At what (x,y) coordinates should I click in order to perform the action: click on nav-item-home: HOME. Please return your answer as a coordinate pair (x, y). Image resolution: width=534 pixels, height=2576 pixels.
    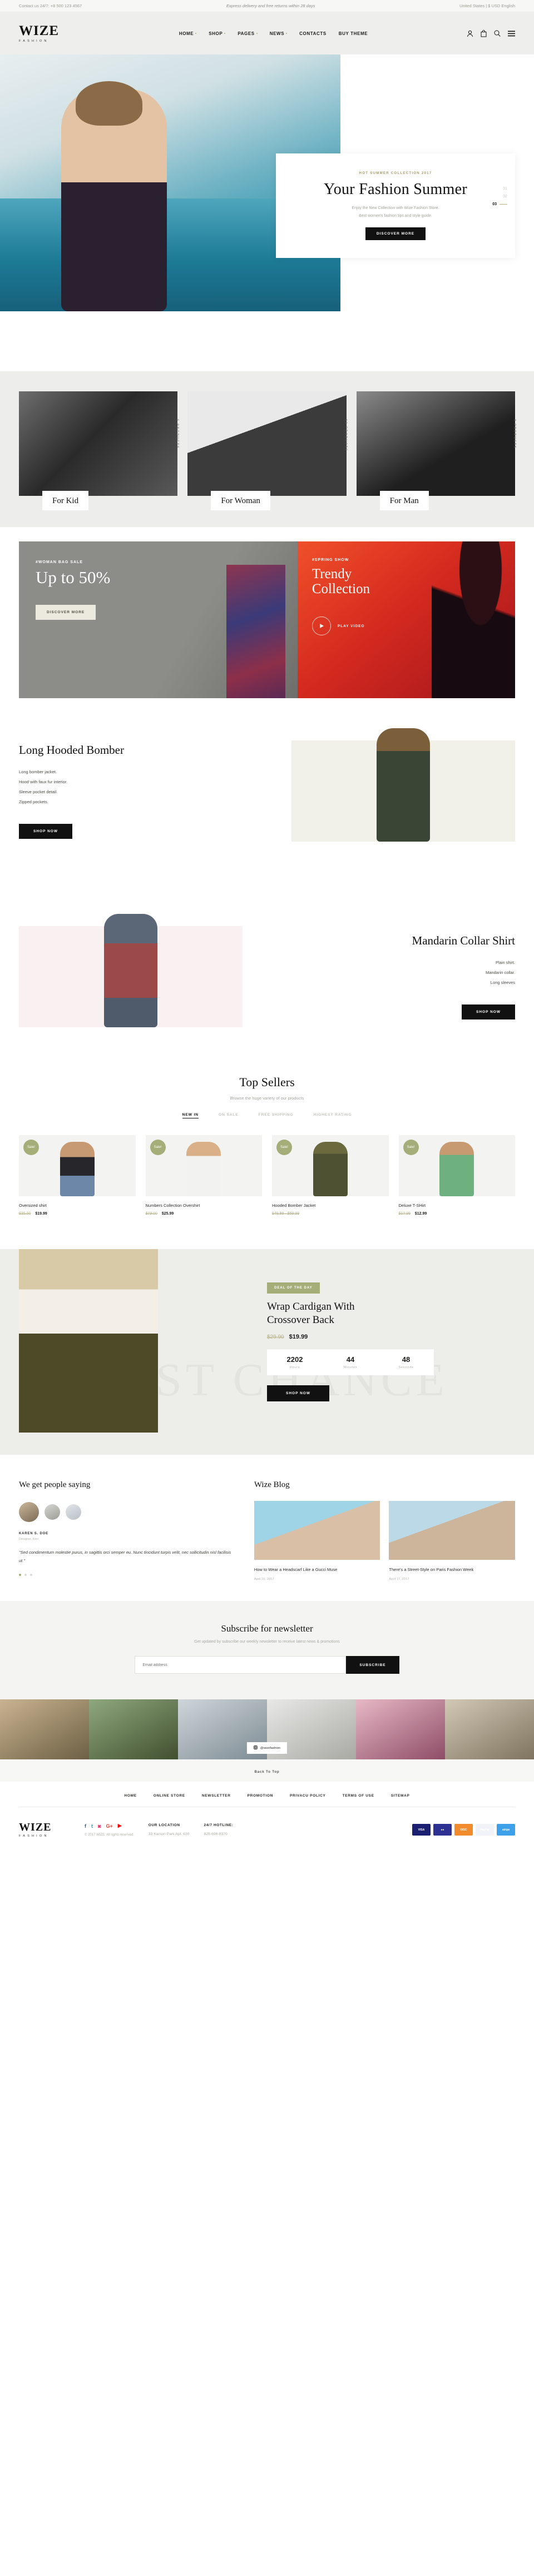
    Looking at the image, I should click on (188, 34).